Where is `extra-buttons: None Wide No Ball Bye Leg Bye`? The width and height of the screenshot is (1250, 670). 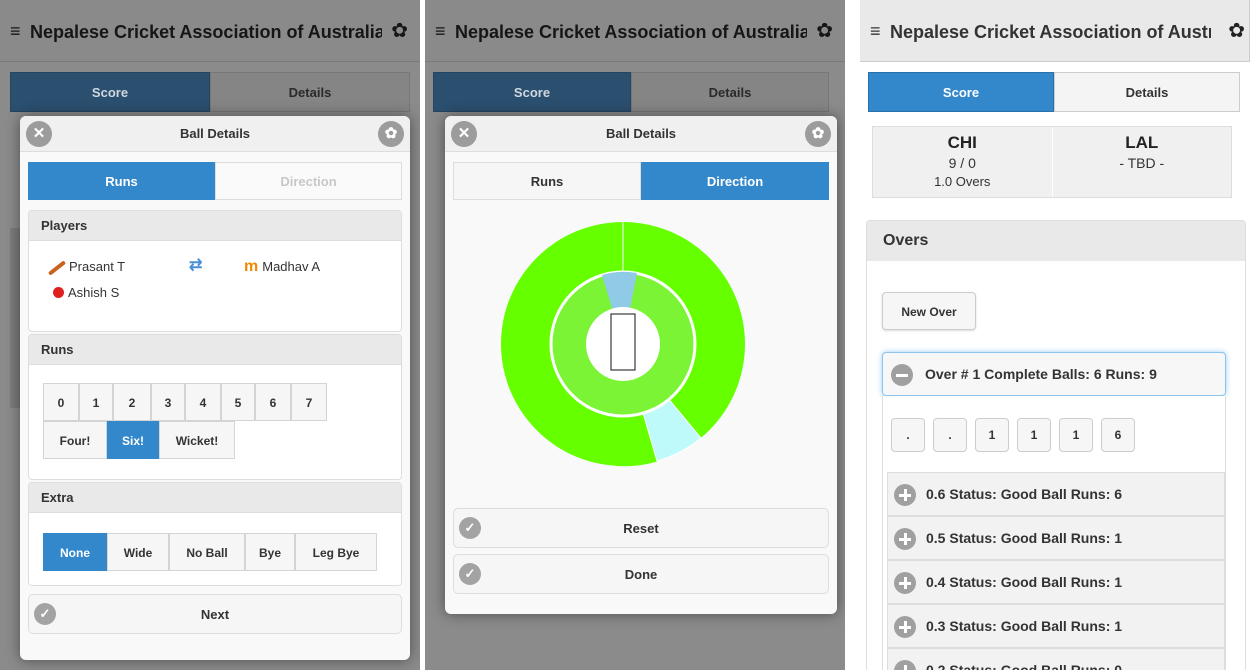 extra-buttons: None Wide No Ball Bye Leg Bye is located at coordinates (222, 552).